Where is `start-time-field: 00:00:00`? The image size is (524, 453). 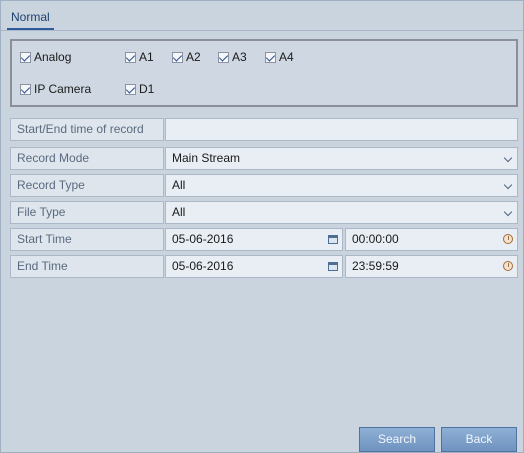
start-time-field: 00:00:00 is located at coordinates (431, 239).